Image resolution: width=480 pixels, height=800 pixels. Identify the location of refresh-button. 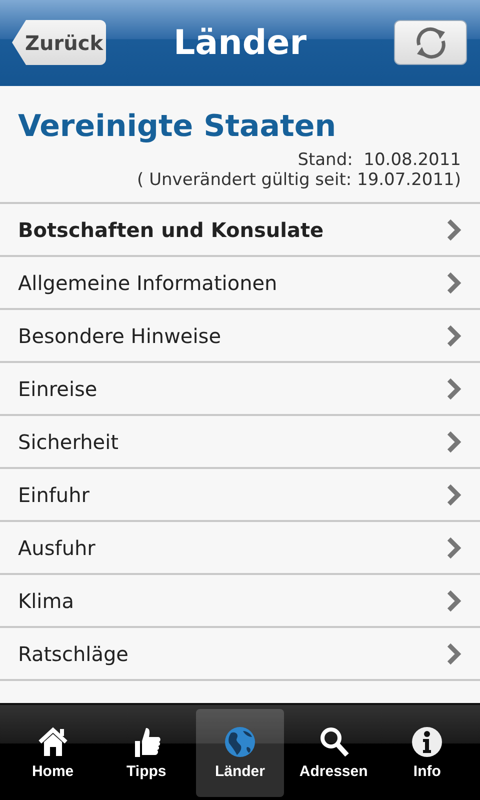
(430, 42).